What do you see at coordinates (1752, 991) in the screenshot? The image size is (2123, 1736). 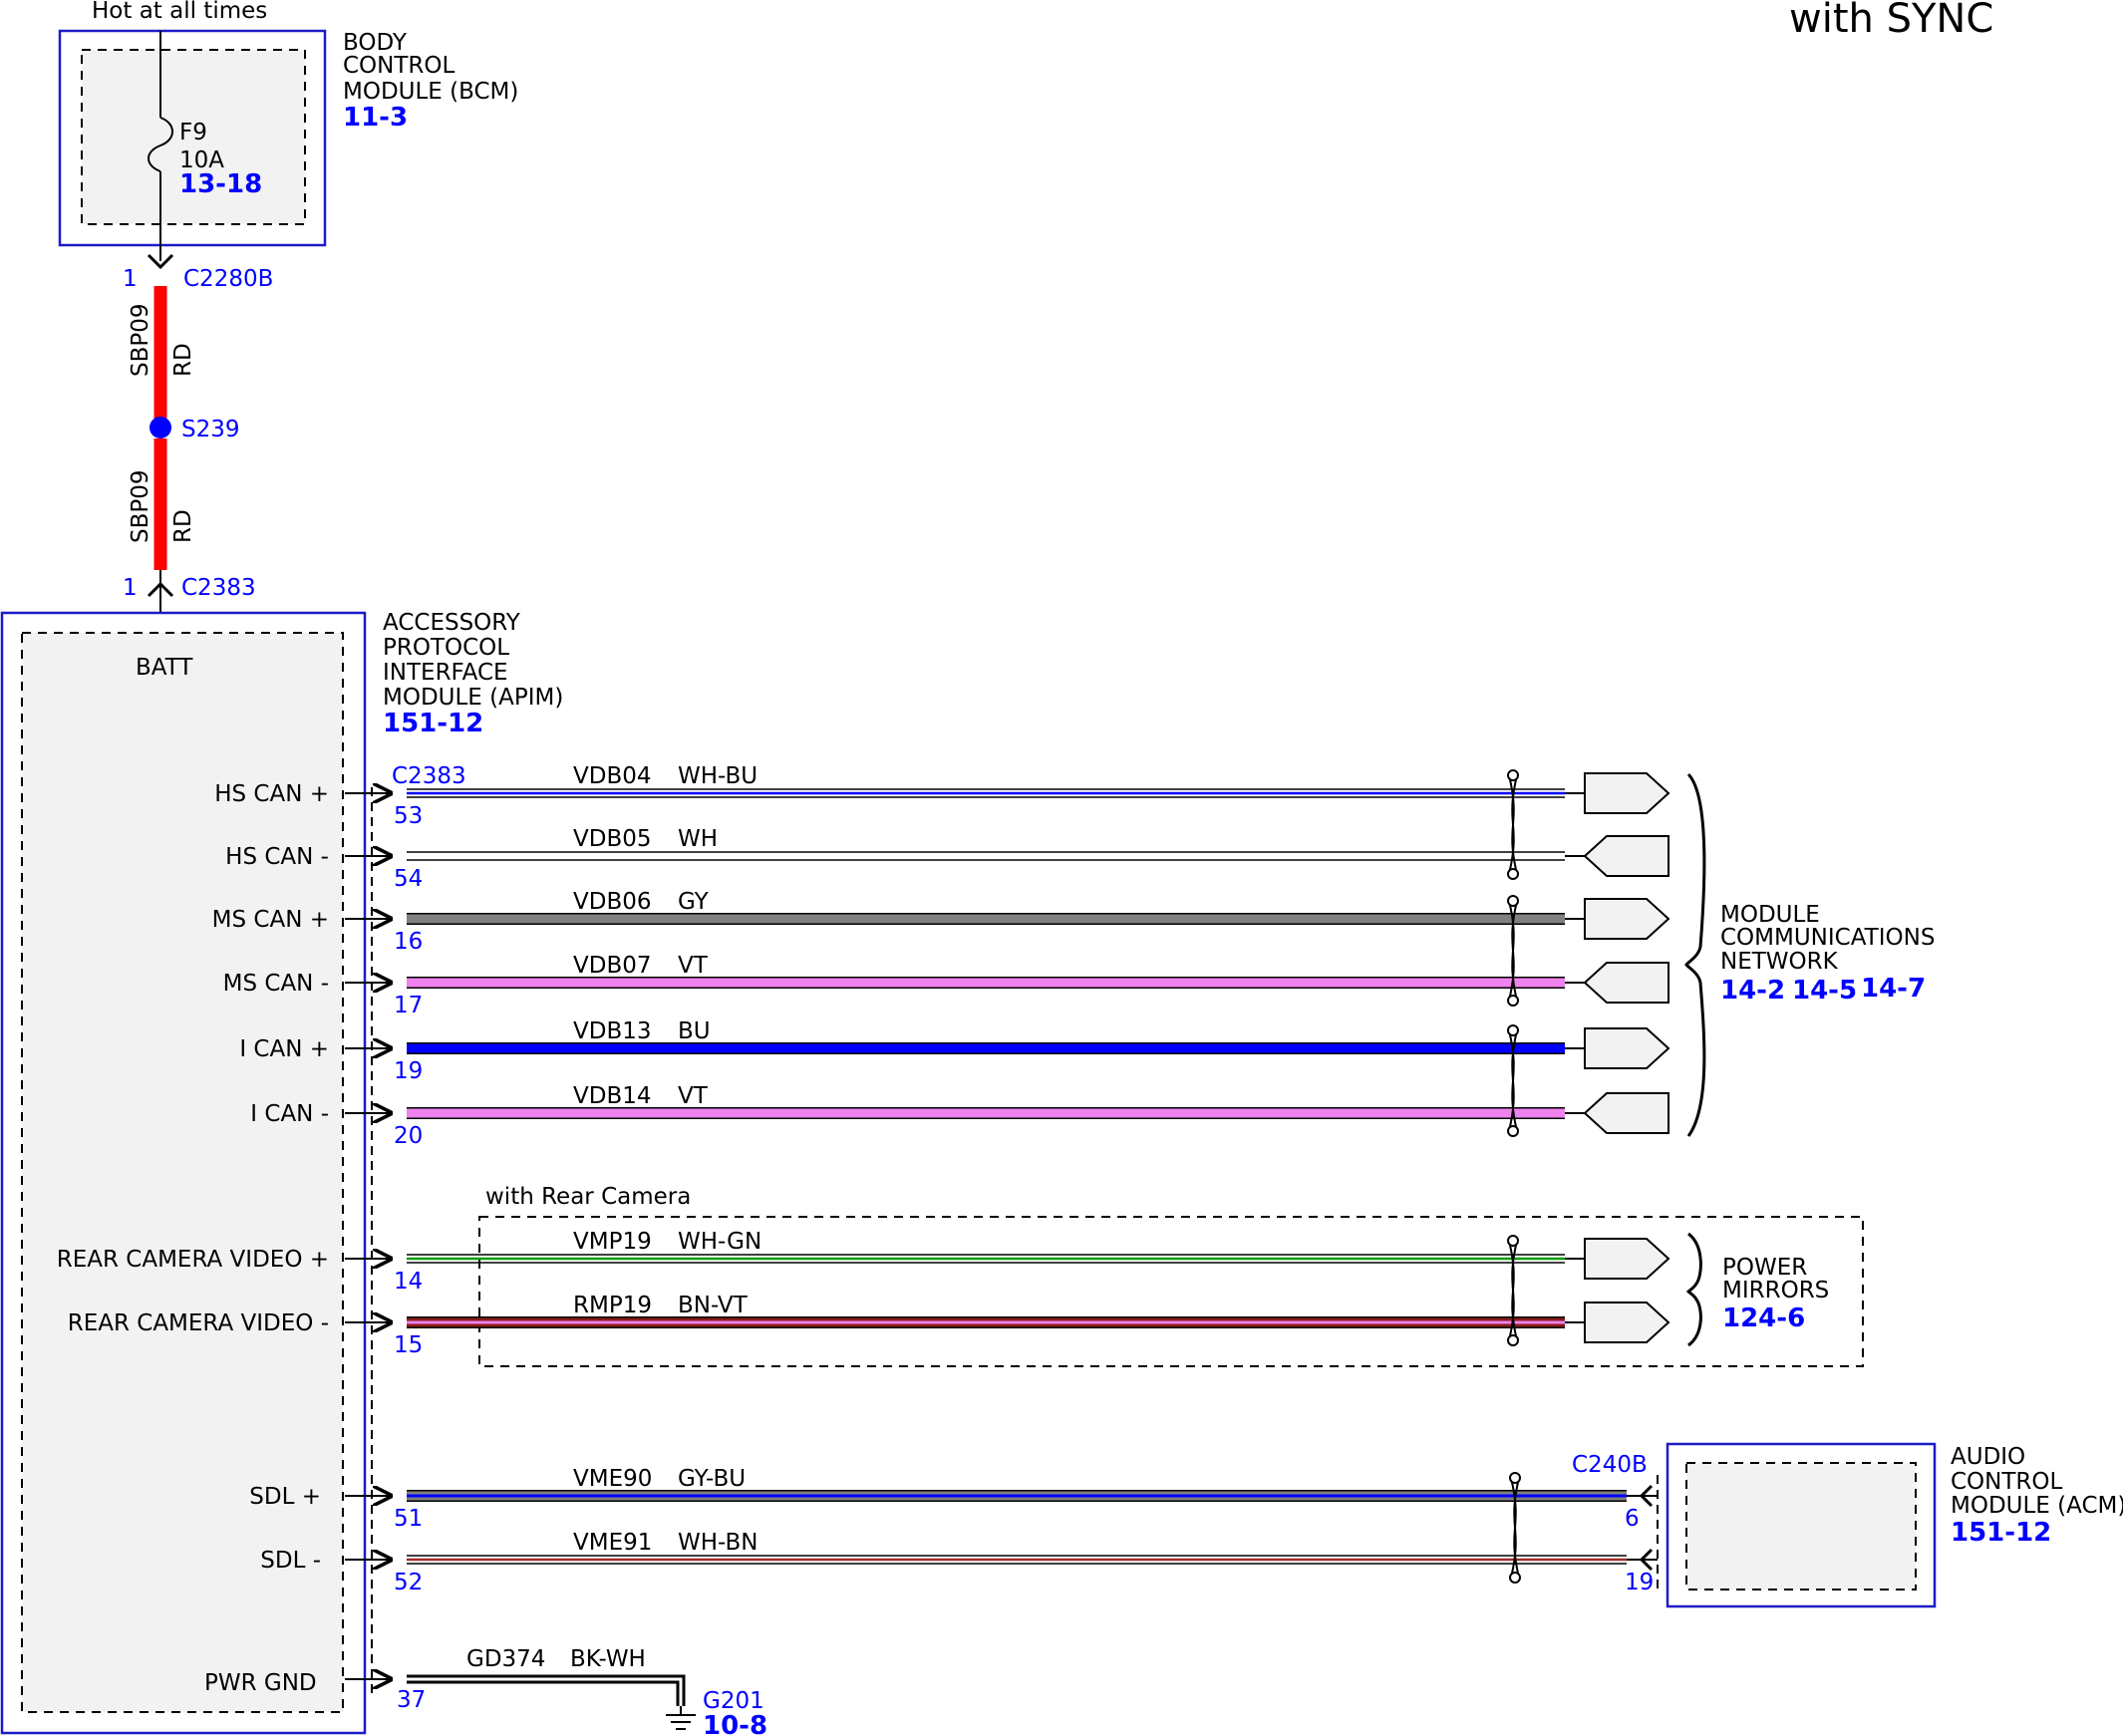 I see `network-ref-link-1: 14-2` at bounding box center [1752, 991].